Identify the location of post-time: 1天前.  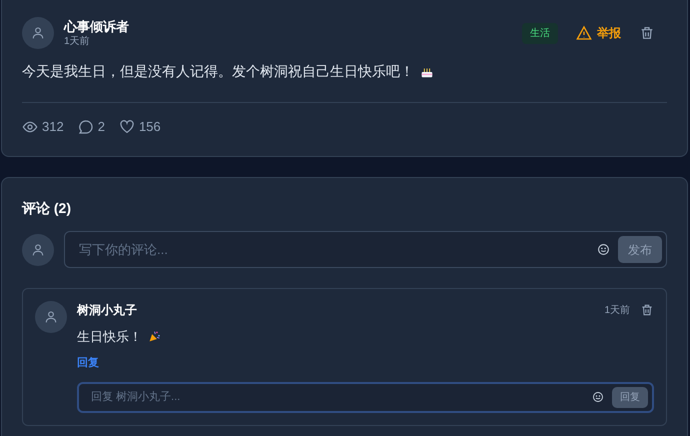
(77, 41).